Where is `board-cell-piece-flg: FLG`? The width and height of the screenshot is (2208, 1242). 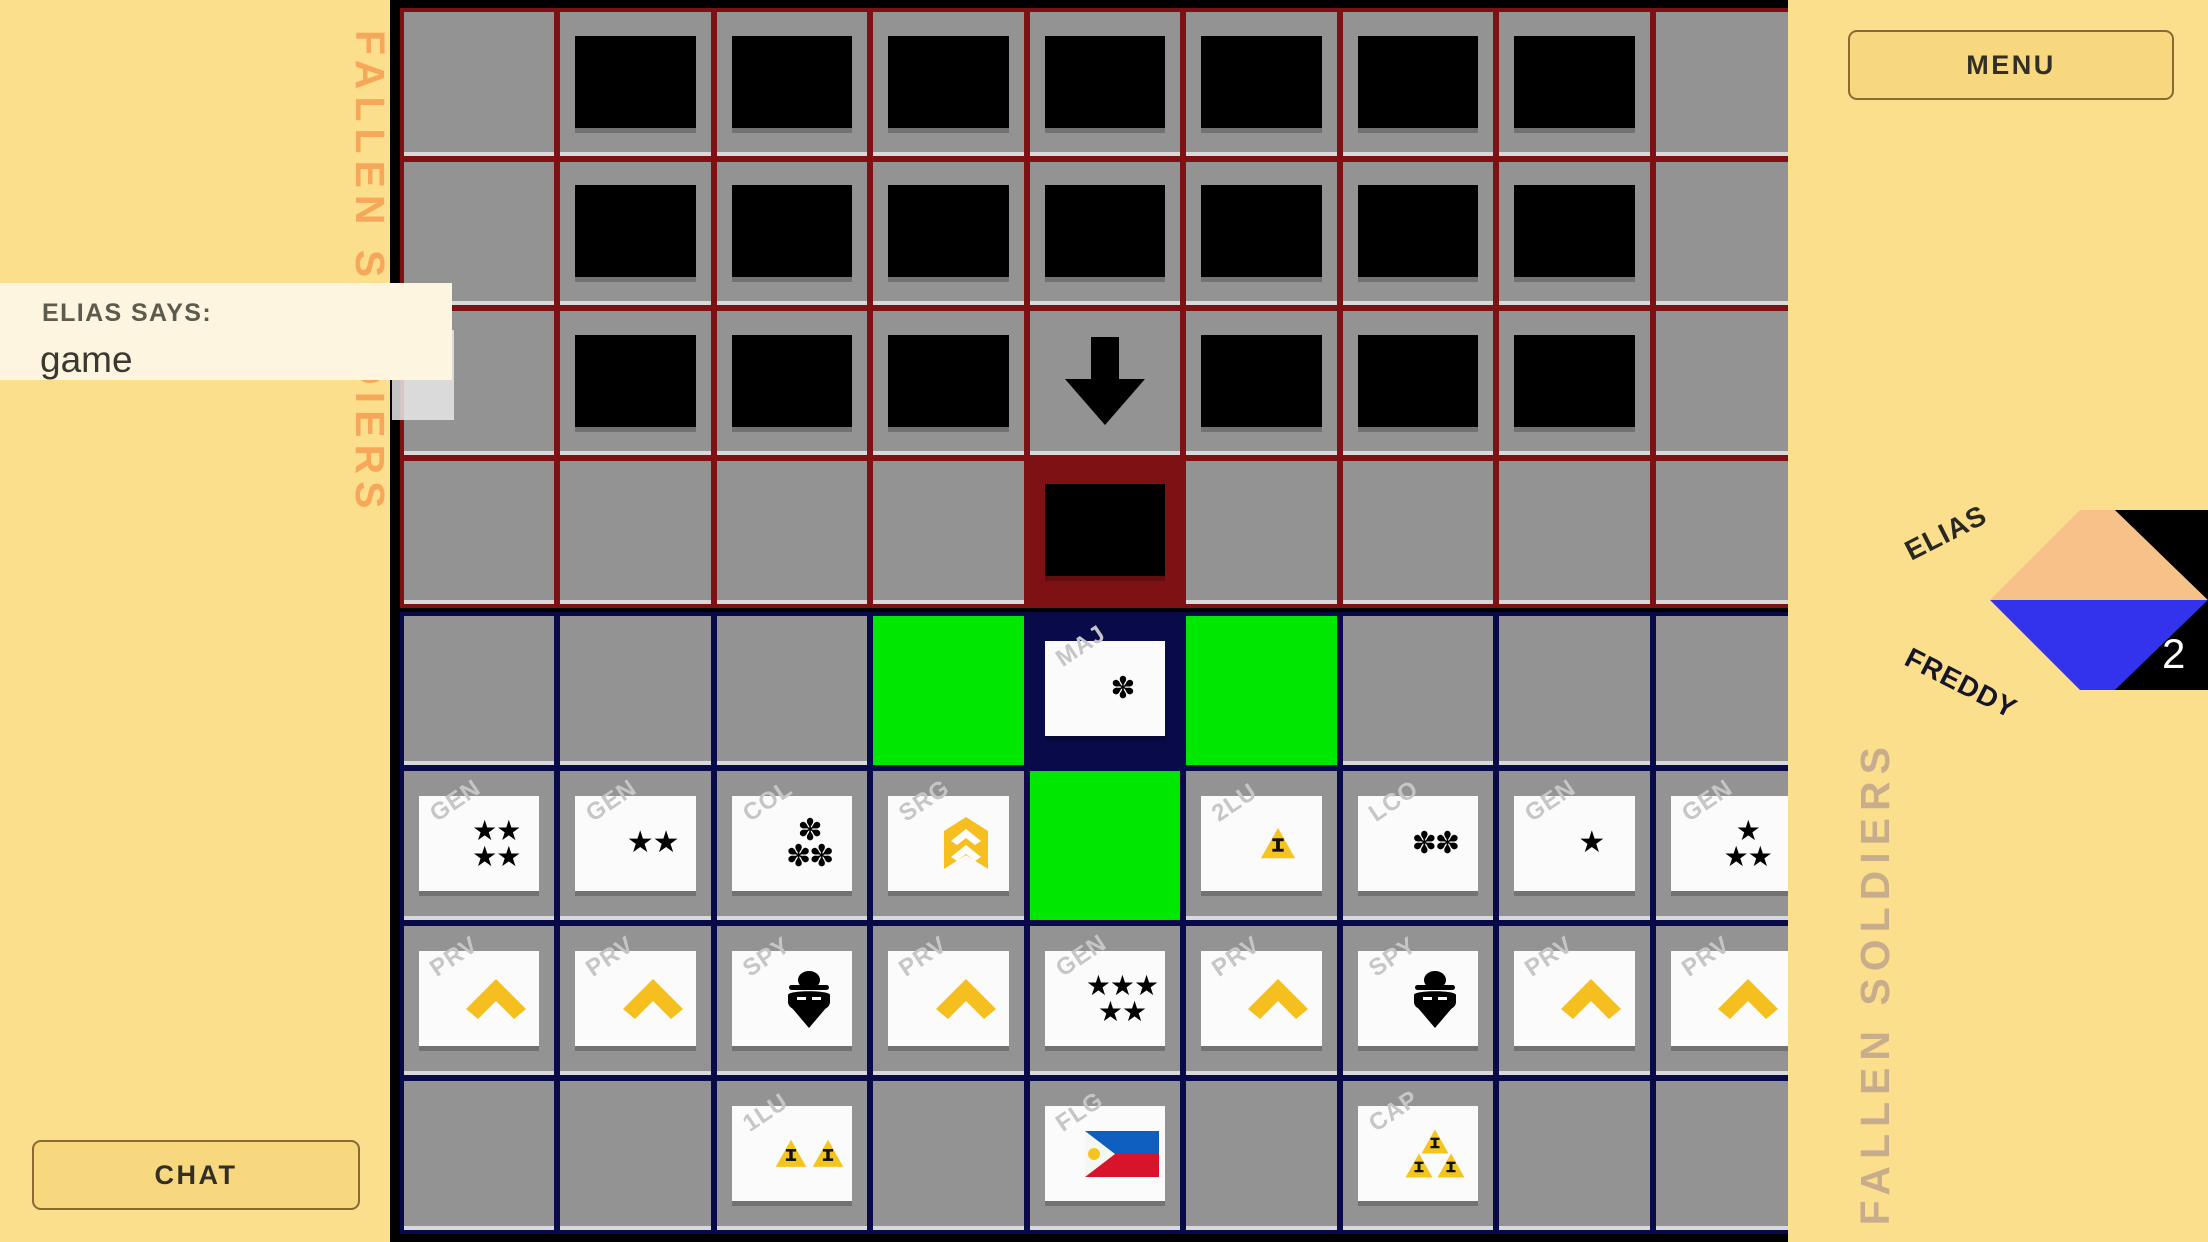 board-cell-piece-flg: FLG is located at coordinates (1105, 1155).